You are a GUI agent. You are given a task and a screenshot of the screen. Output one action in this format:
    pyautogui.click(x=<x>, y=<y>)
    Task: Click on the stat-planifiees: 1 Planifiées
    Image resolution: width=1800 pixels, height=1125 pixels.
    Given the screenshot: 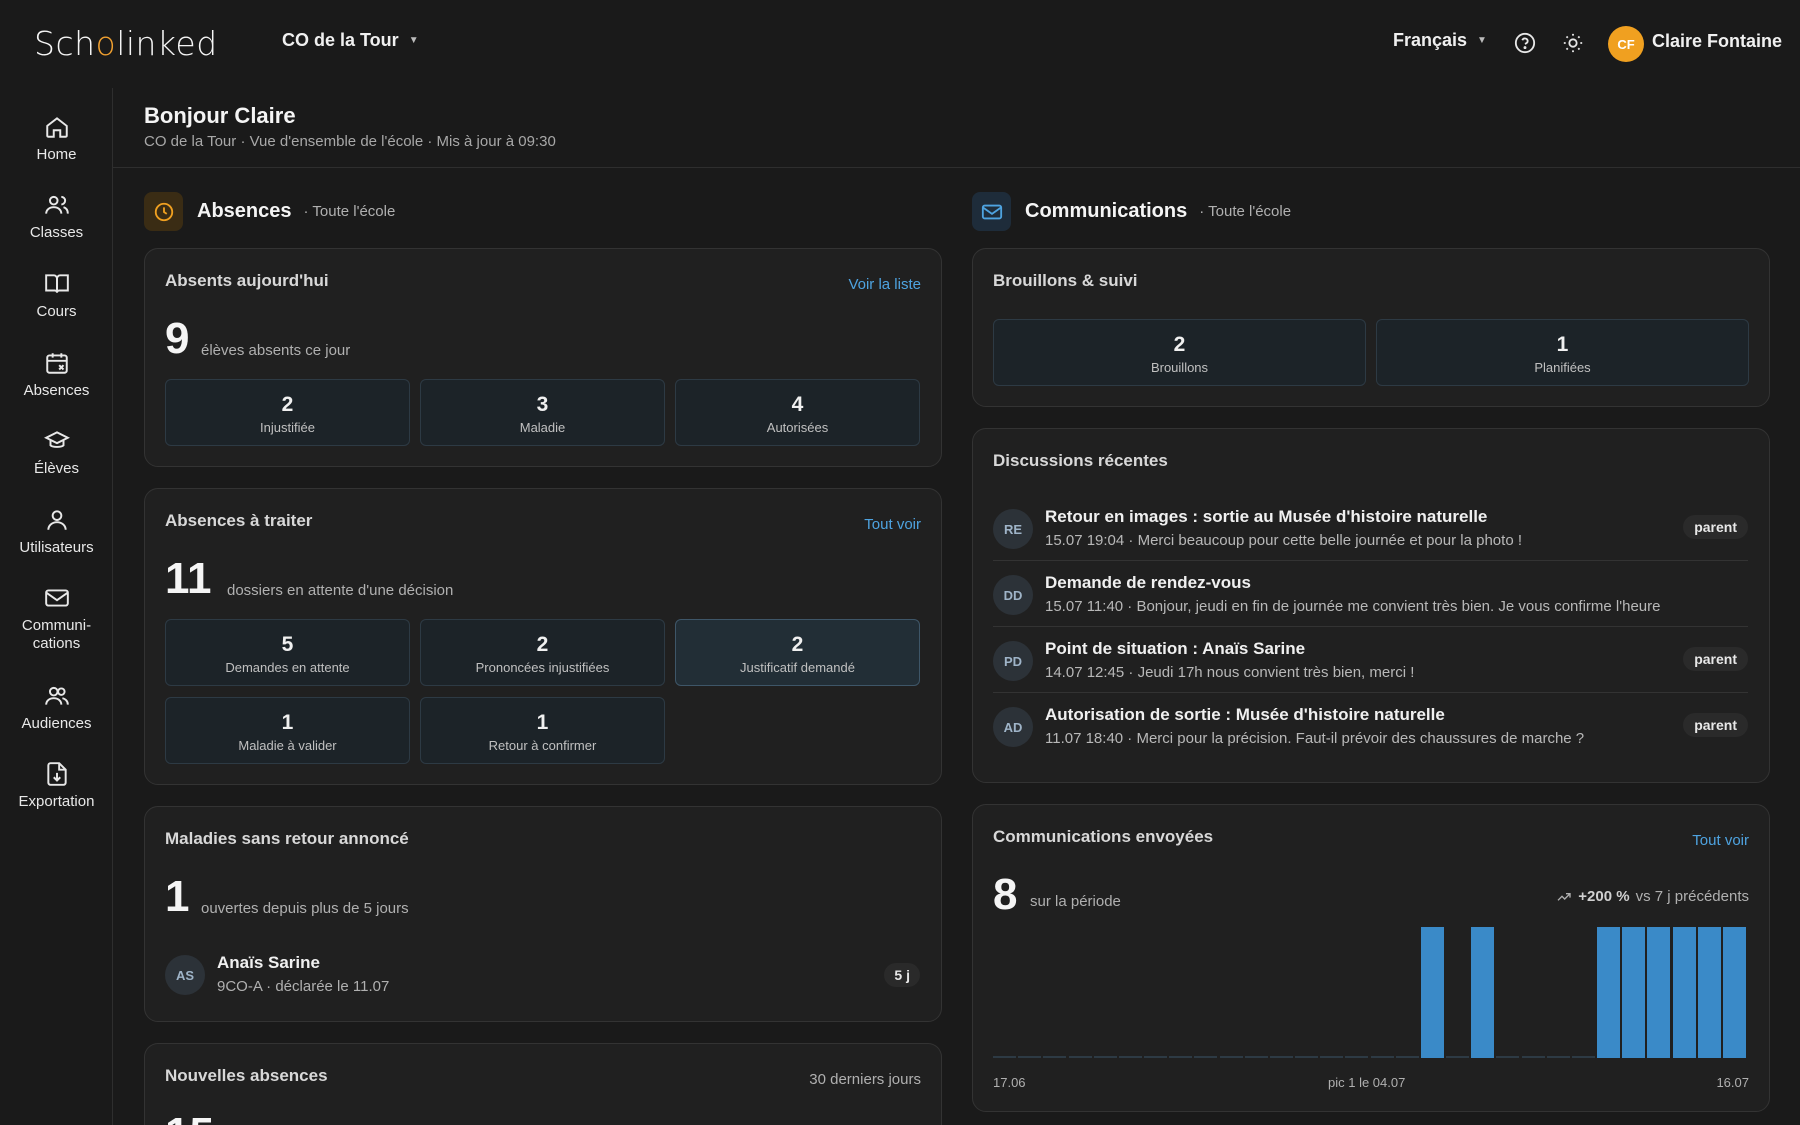 What is the action you would take?
    pyautogui.click(x=1562, y=352)
    